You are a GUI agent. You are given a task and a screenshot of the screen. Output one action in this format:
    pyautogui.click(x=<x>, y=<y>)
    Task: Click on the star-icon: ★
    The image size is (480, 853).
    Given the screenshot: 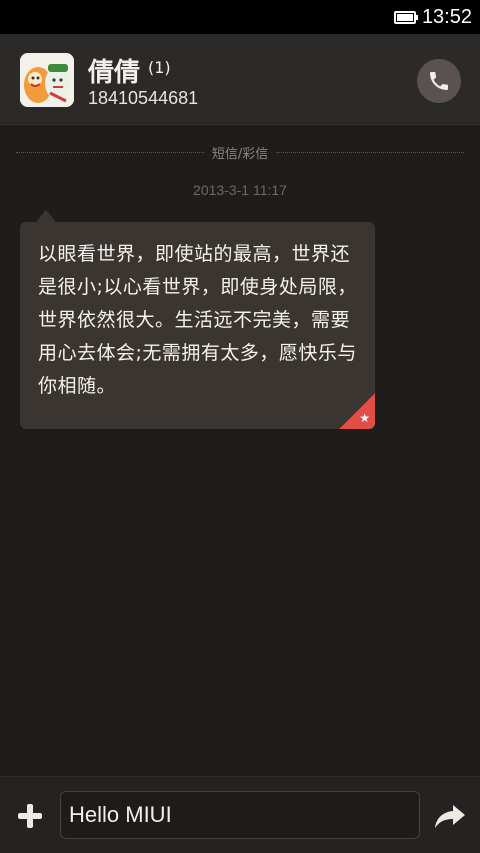 What is the action you would take?
    pyautogui.click(x=364, y=418)
    